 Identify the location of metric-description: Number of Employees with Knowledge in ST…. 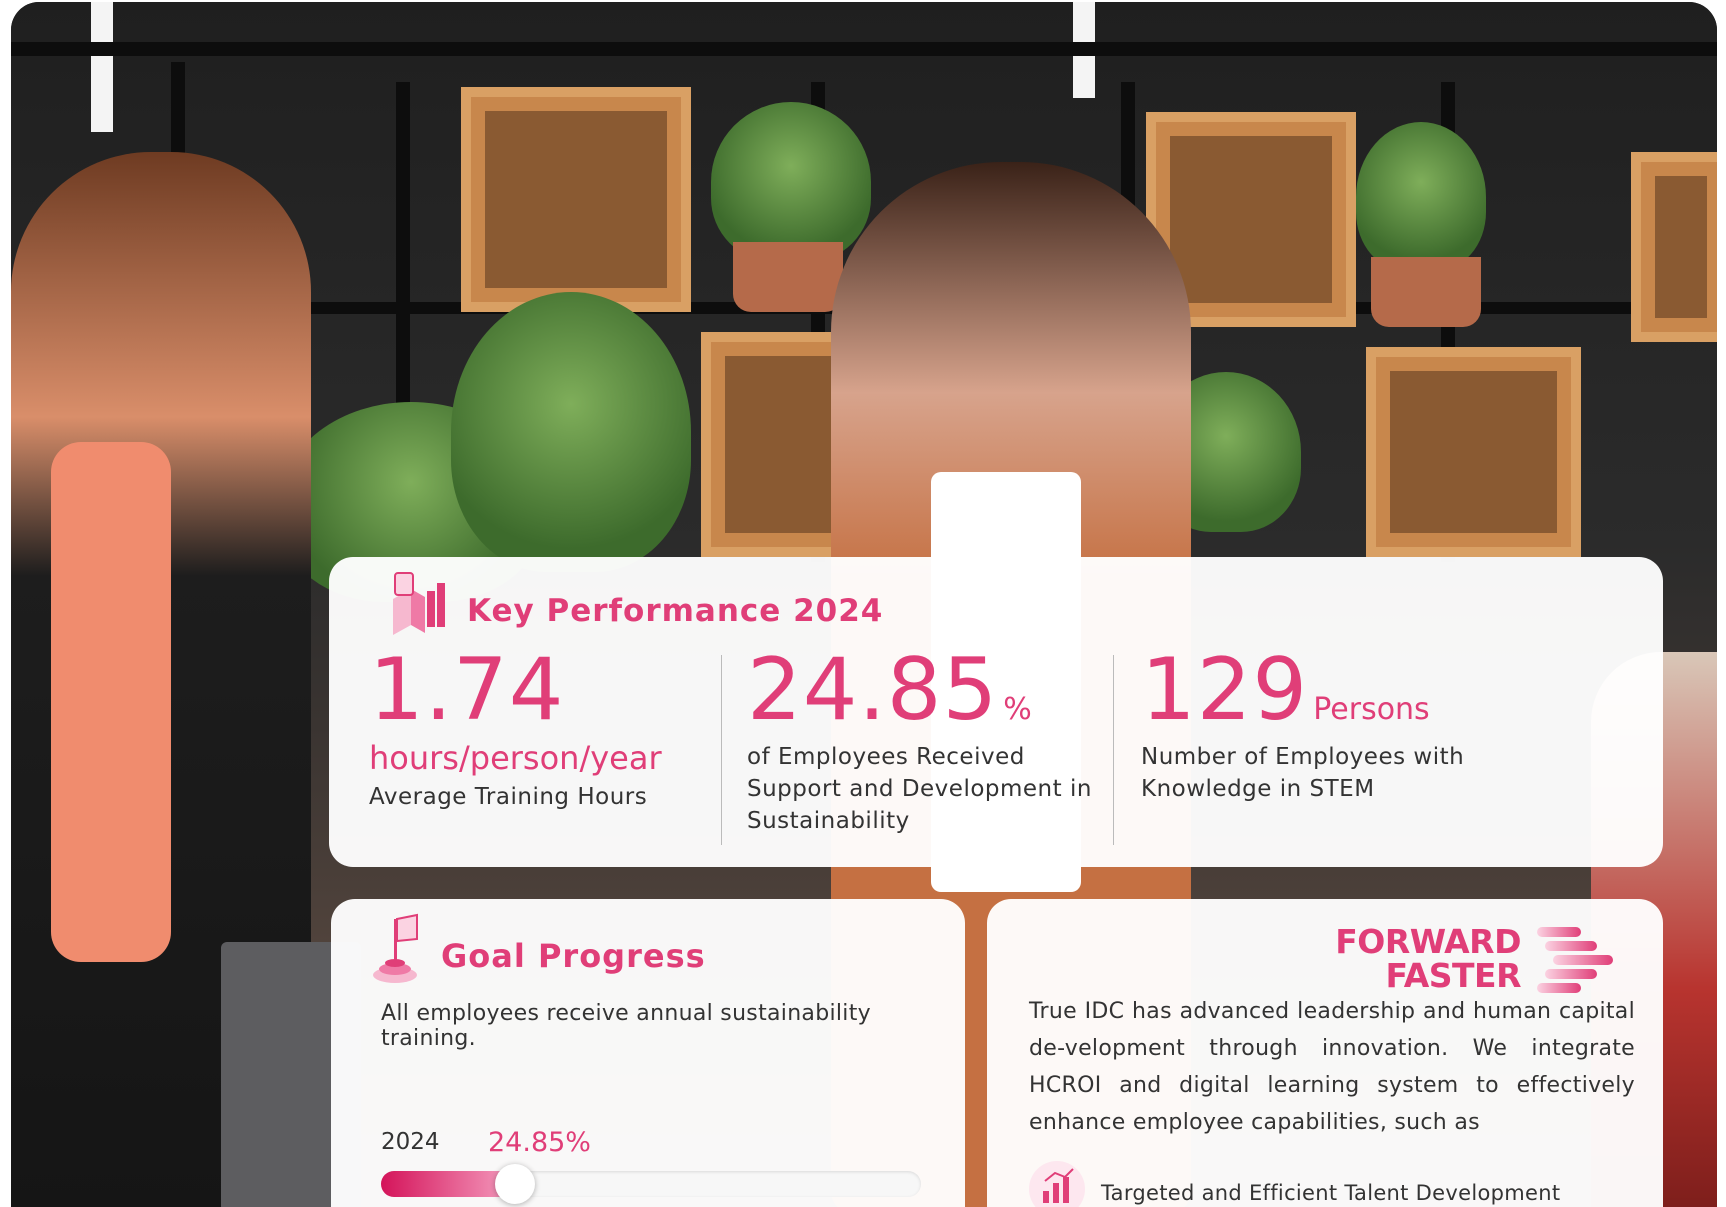
(1302, 773).